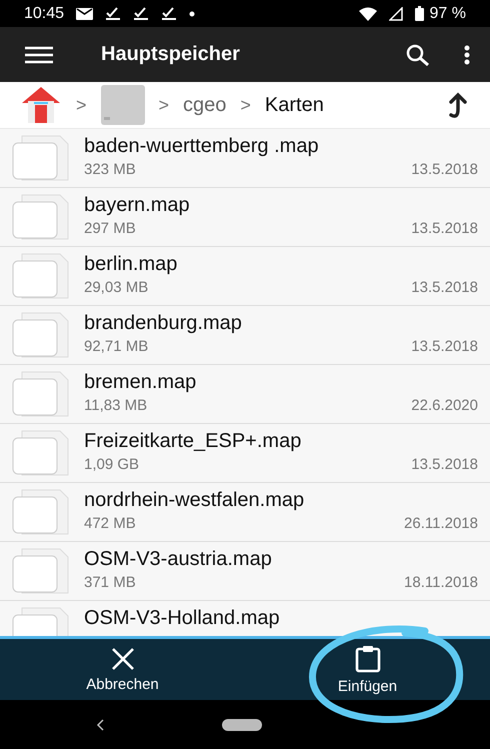 This screenshot has height=749, width=490. I want to click on file-name: bremen.map, so click(281, 382).